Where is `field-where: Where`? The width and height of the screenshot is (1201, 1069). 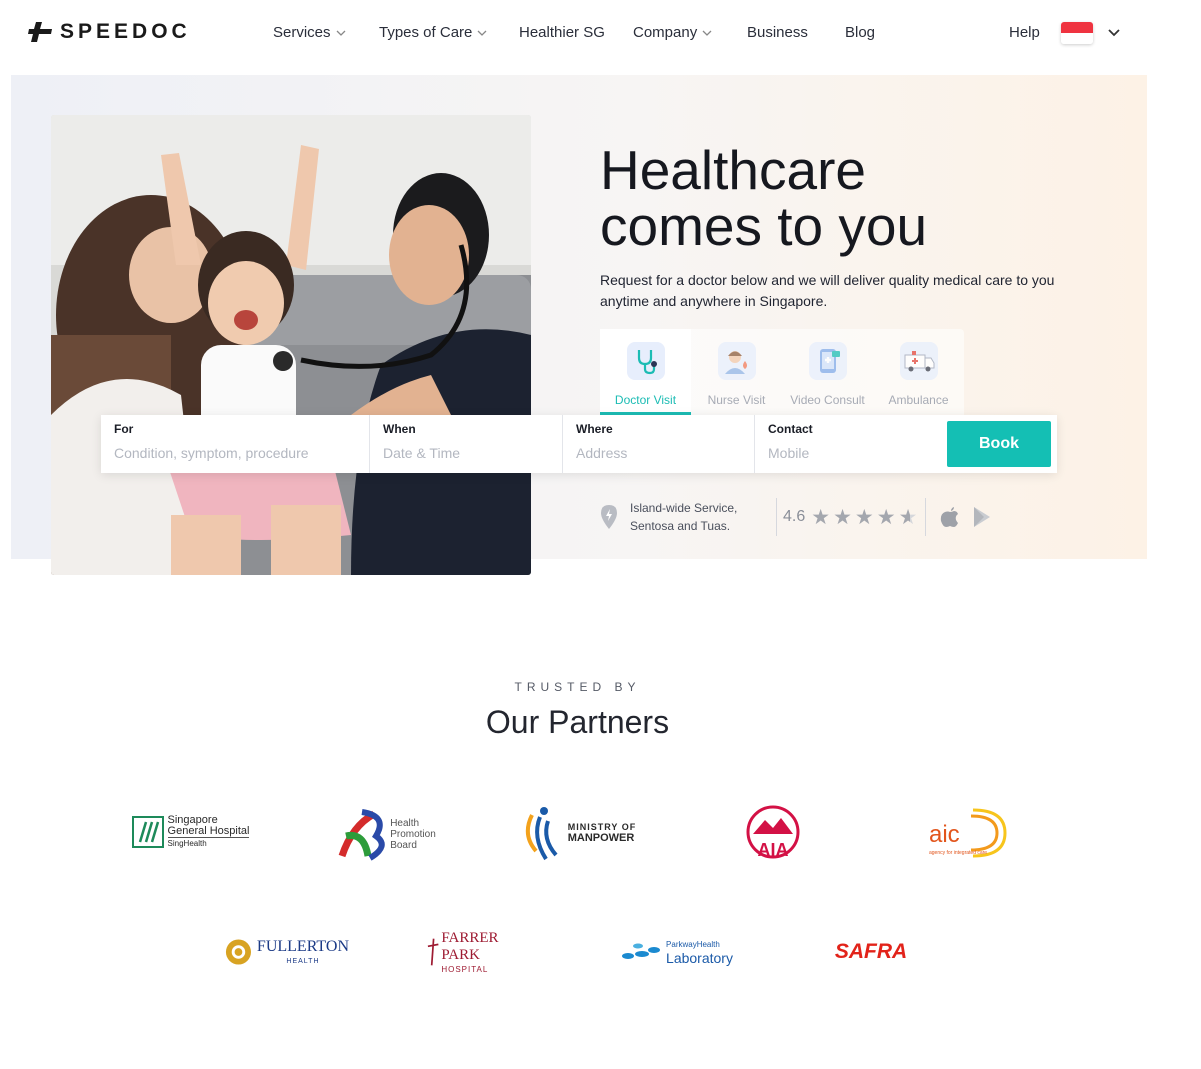
field-where: Where is located at coordinates (658, 444).